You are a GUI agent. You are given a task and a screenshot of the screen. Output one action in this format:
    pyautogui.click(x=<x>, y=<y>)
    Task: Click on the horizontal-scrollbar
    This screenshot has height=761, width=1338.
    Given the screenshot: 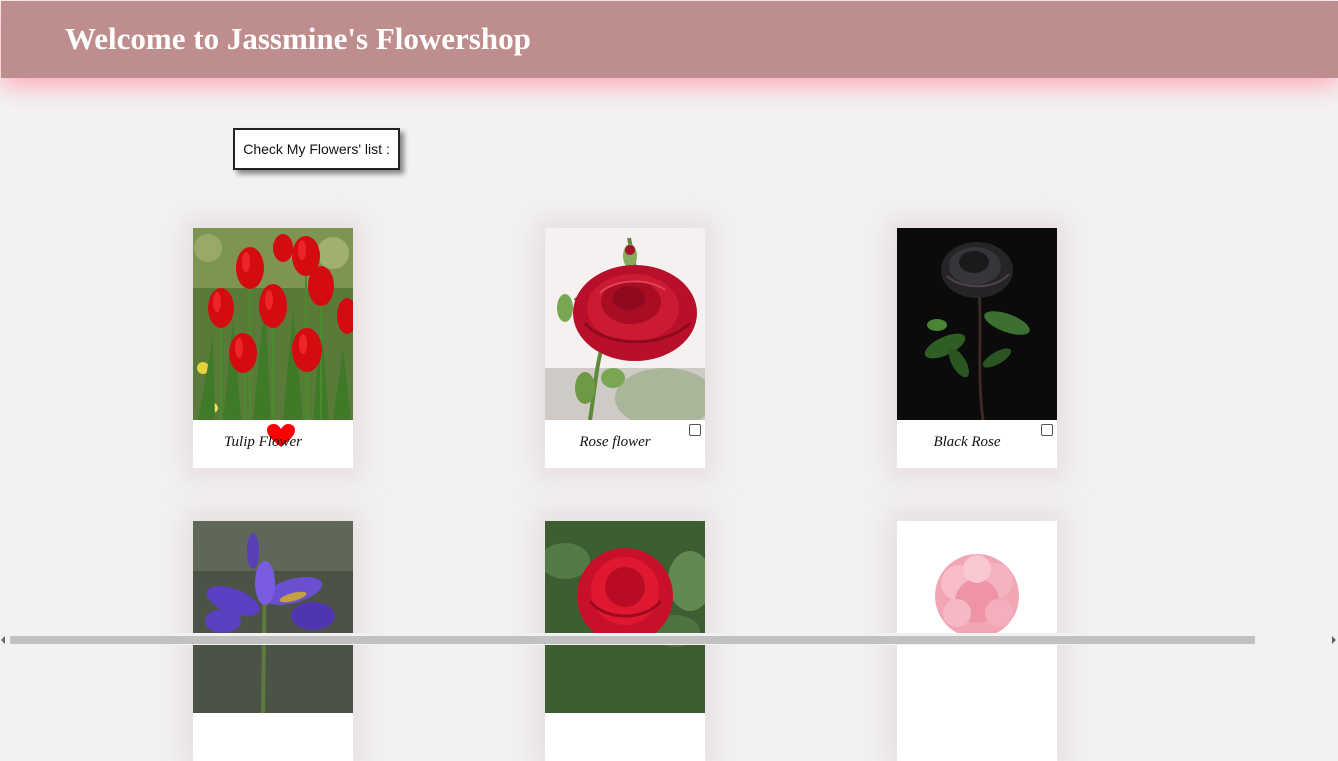 What is the action you would take?
    pyautogui.click(x=669, y=639)
    